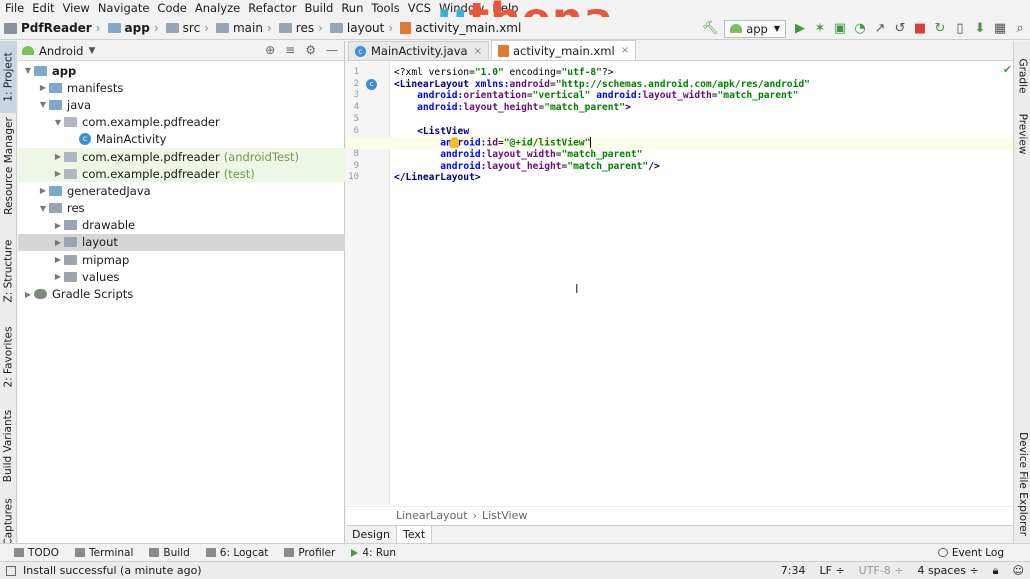 This screenshot has height=579, width=1030. Describe the element at coordinates (940, 29) in the screenshot. I see `sync-icon: ↻` at that location.